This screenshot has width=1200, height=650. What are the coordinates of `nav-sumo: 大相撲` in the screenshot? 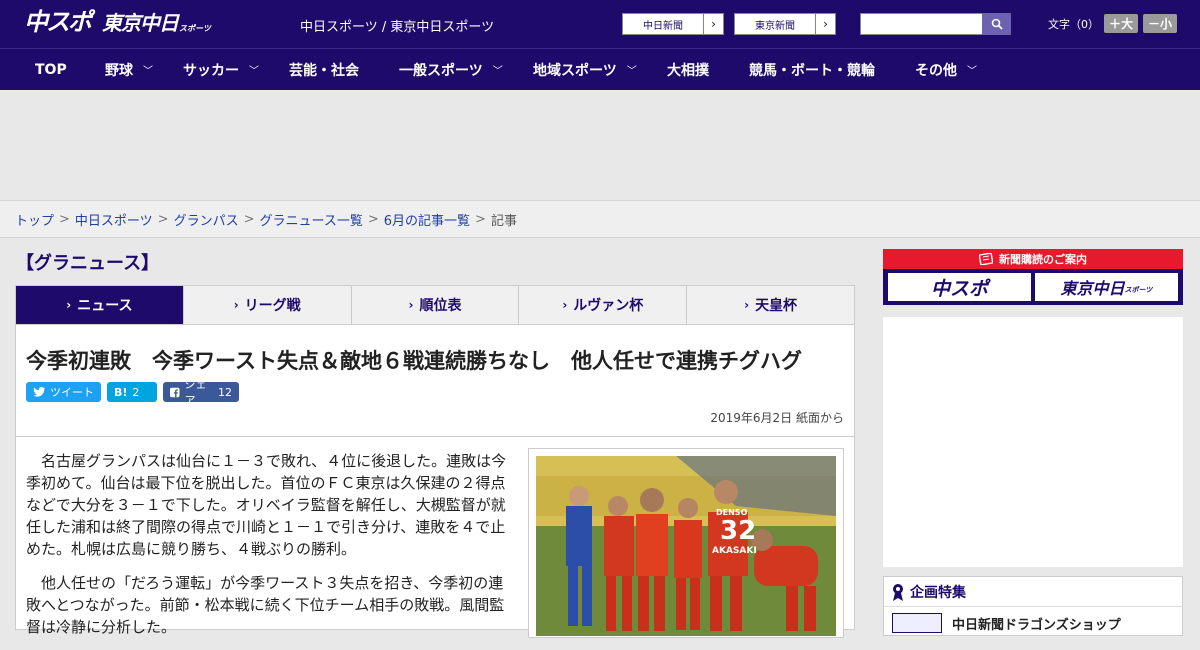 It's located at (688, 69).